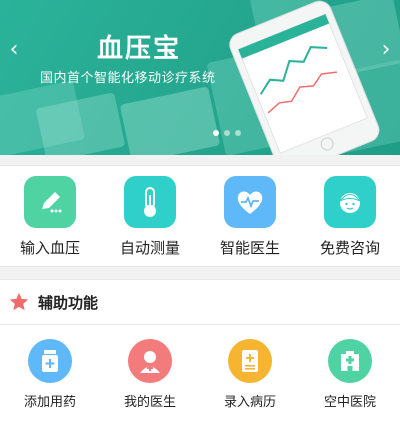  Describe the element at coordinates (149, 248) in the screenshot. I see `quick-action-label: 自动测量` at that location.